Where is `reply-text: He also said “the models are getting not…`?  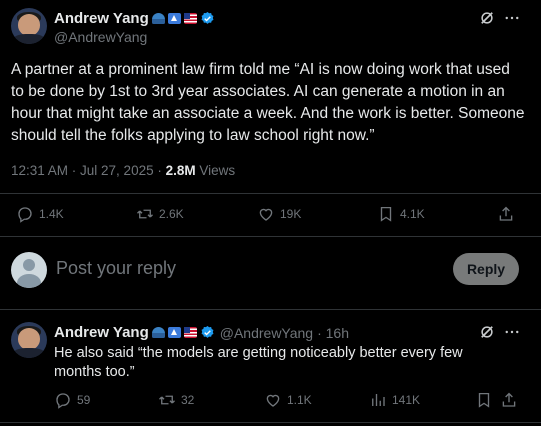 reply-text: He also said “the models are getting not… is located at coordinates (258, 362).